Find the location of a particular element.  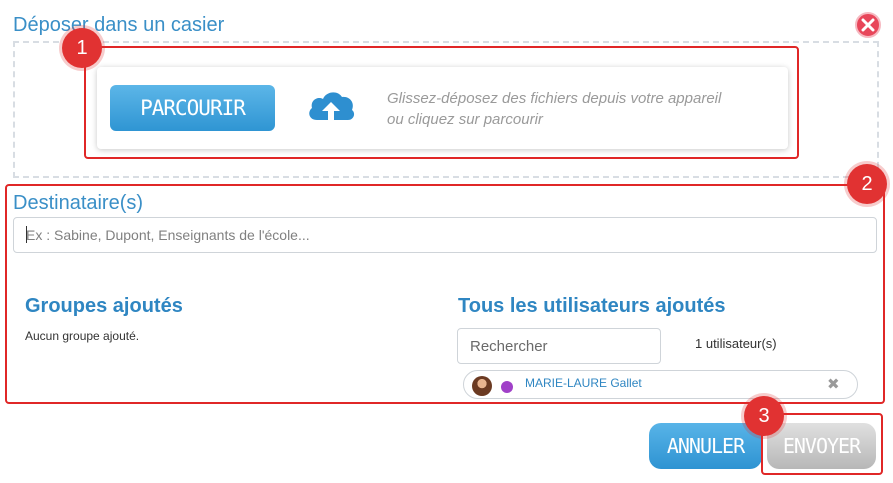

cancel-button: ANNULER is located at coordinates (705, 446).